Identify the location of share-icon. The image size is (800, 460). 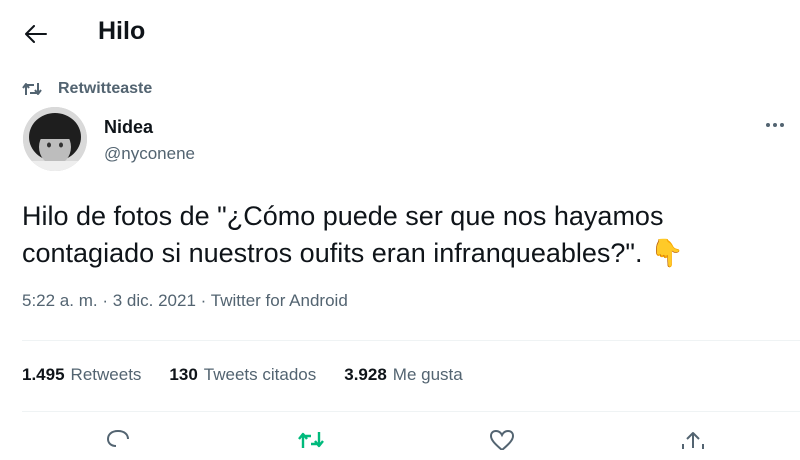
(693, 440).